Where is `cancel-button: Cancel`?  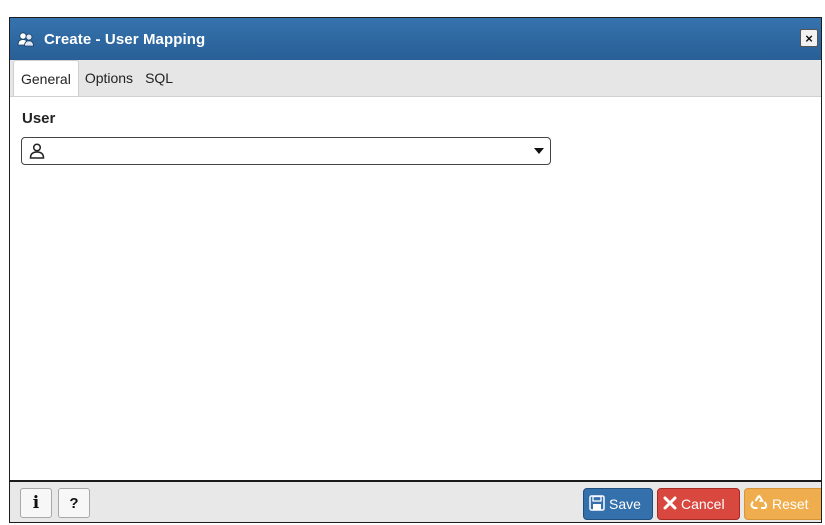
cancel-button: Cancel is located at coordinates (698, 504).